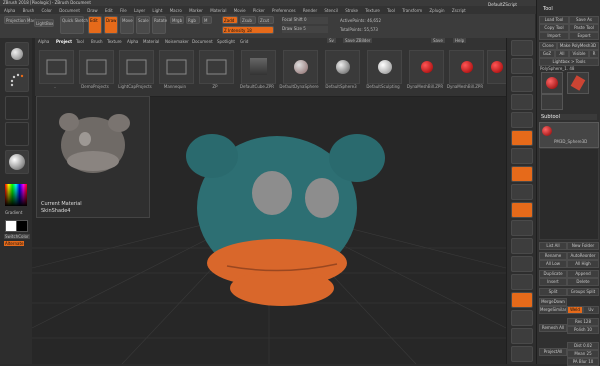 This screenshot has height=366, width=600. Describe the element at coordinates (14, 243) in the screenshot. I see `alternate-button: Alternate` at that location.